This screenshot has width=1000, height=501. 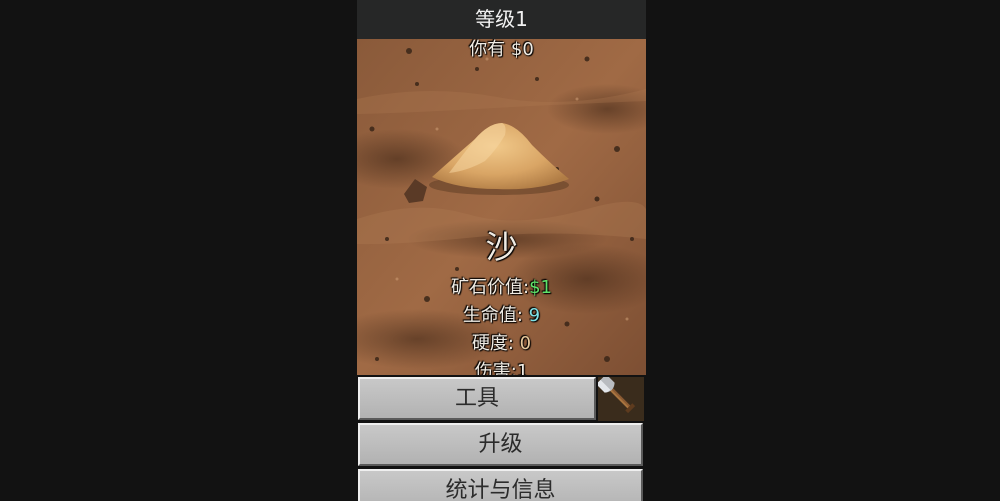 What do you see at coordinates (501, 49) in the screenshot?
I see `money-display: 你有 $0` at bounding box center [501, 49].